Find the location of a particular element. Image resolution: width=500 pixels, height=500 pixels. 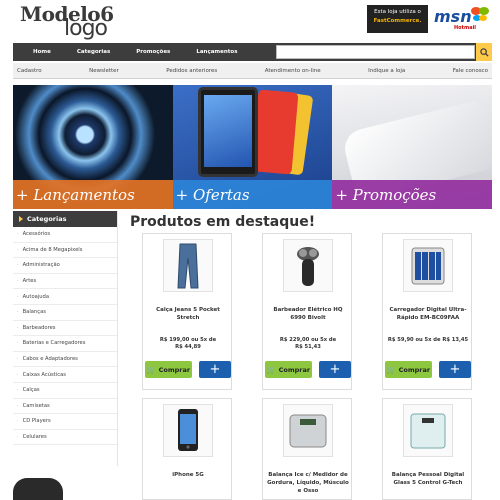

banner-caption: + Lançamentos is located at coordinates (93, 194).